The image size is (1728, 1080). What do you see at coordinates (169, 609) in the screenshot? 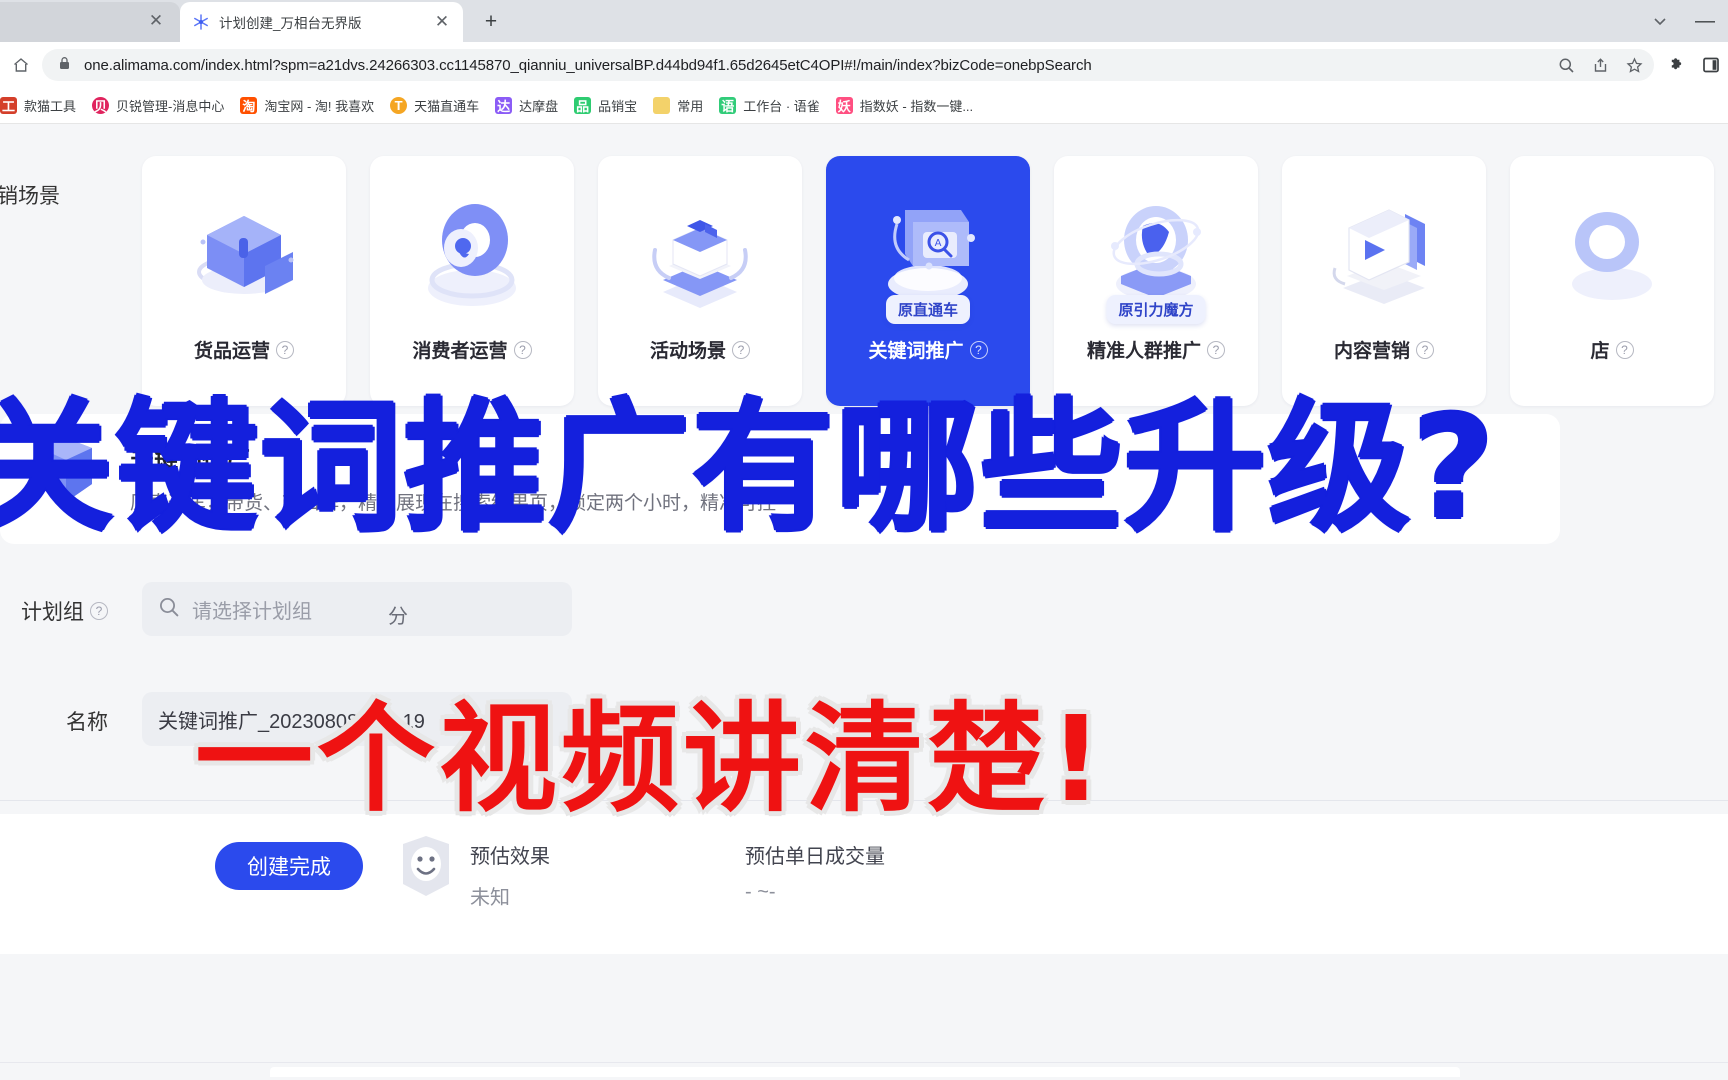
I see `search-icon` at bounding box center [169, 609].